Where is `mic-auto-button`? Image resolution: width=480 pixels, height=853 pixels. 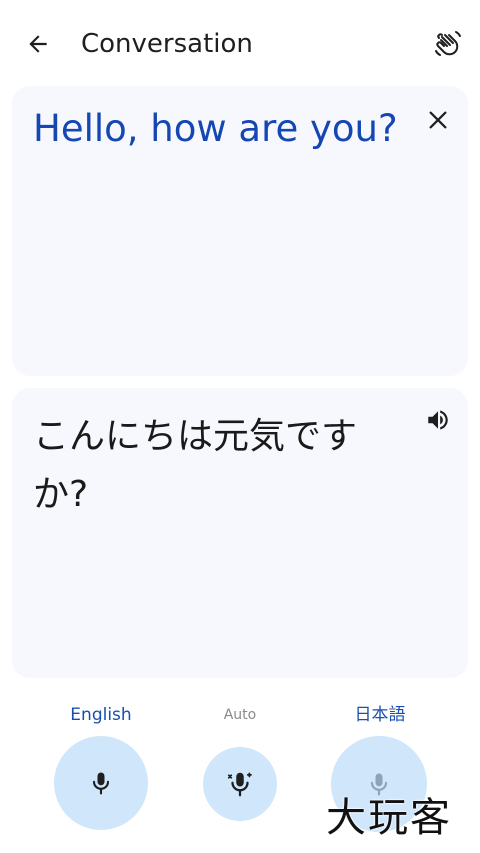 mic-auto-button is located at coordinates (240, 784).